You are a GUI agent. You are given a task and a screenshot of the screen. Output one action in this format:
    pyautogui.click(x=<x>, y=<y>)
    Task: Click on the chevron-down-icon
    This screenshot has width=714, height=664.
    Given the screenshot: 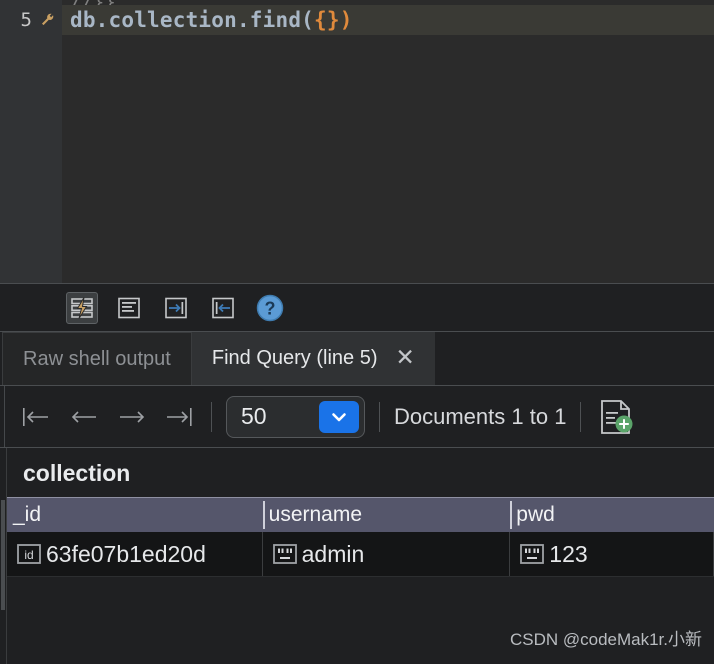 What is the action you would take?
    pyautogui.click(x=339, y=416)
    